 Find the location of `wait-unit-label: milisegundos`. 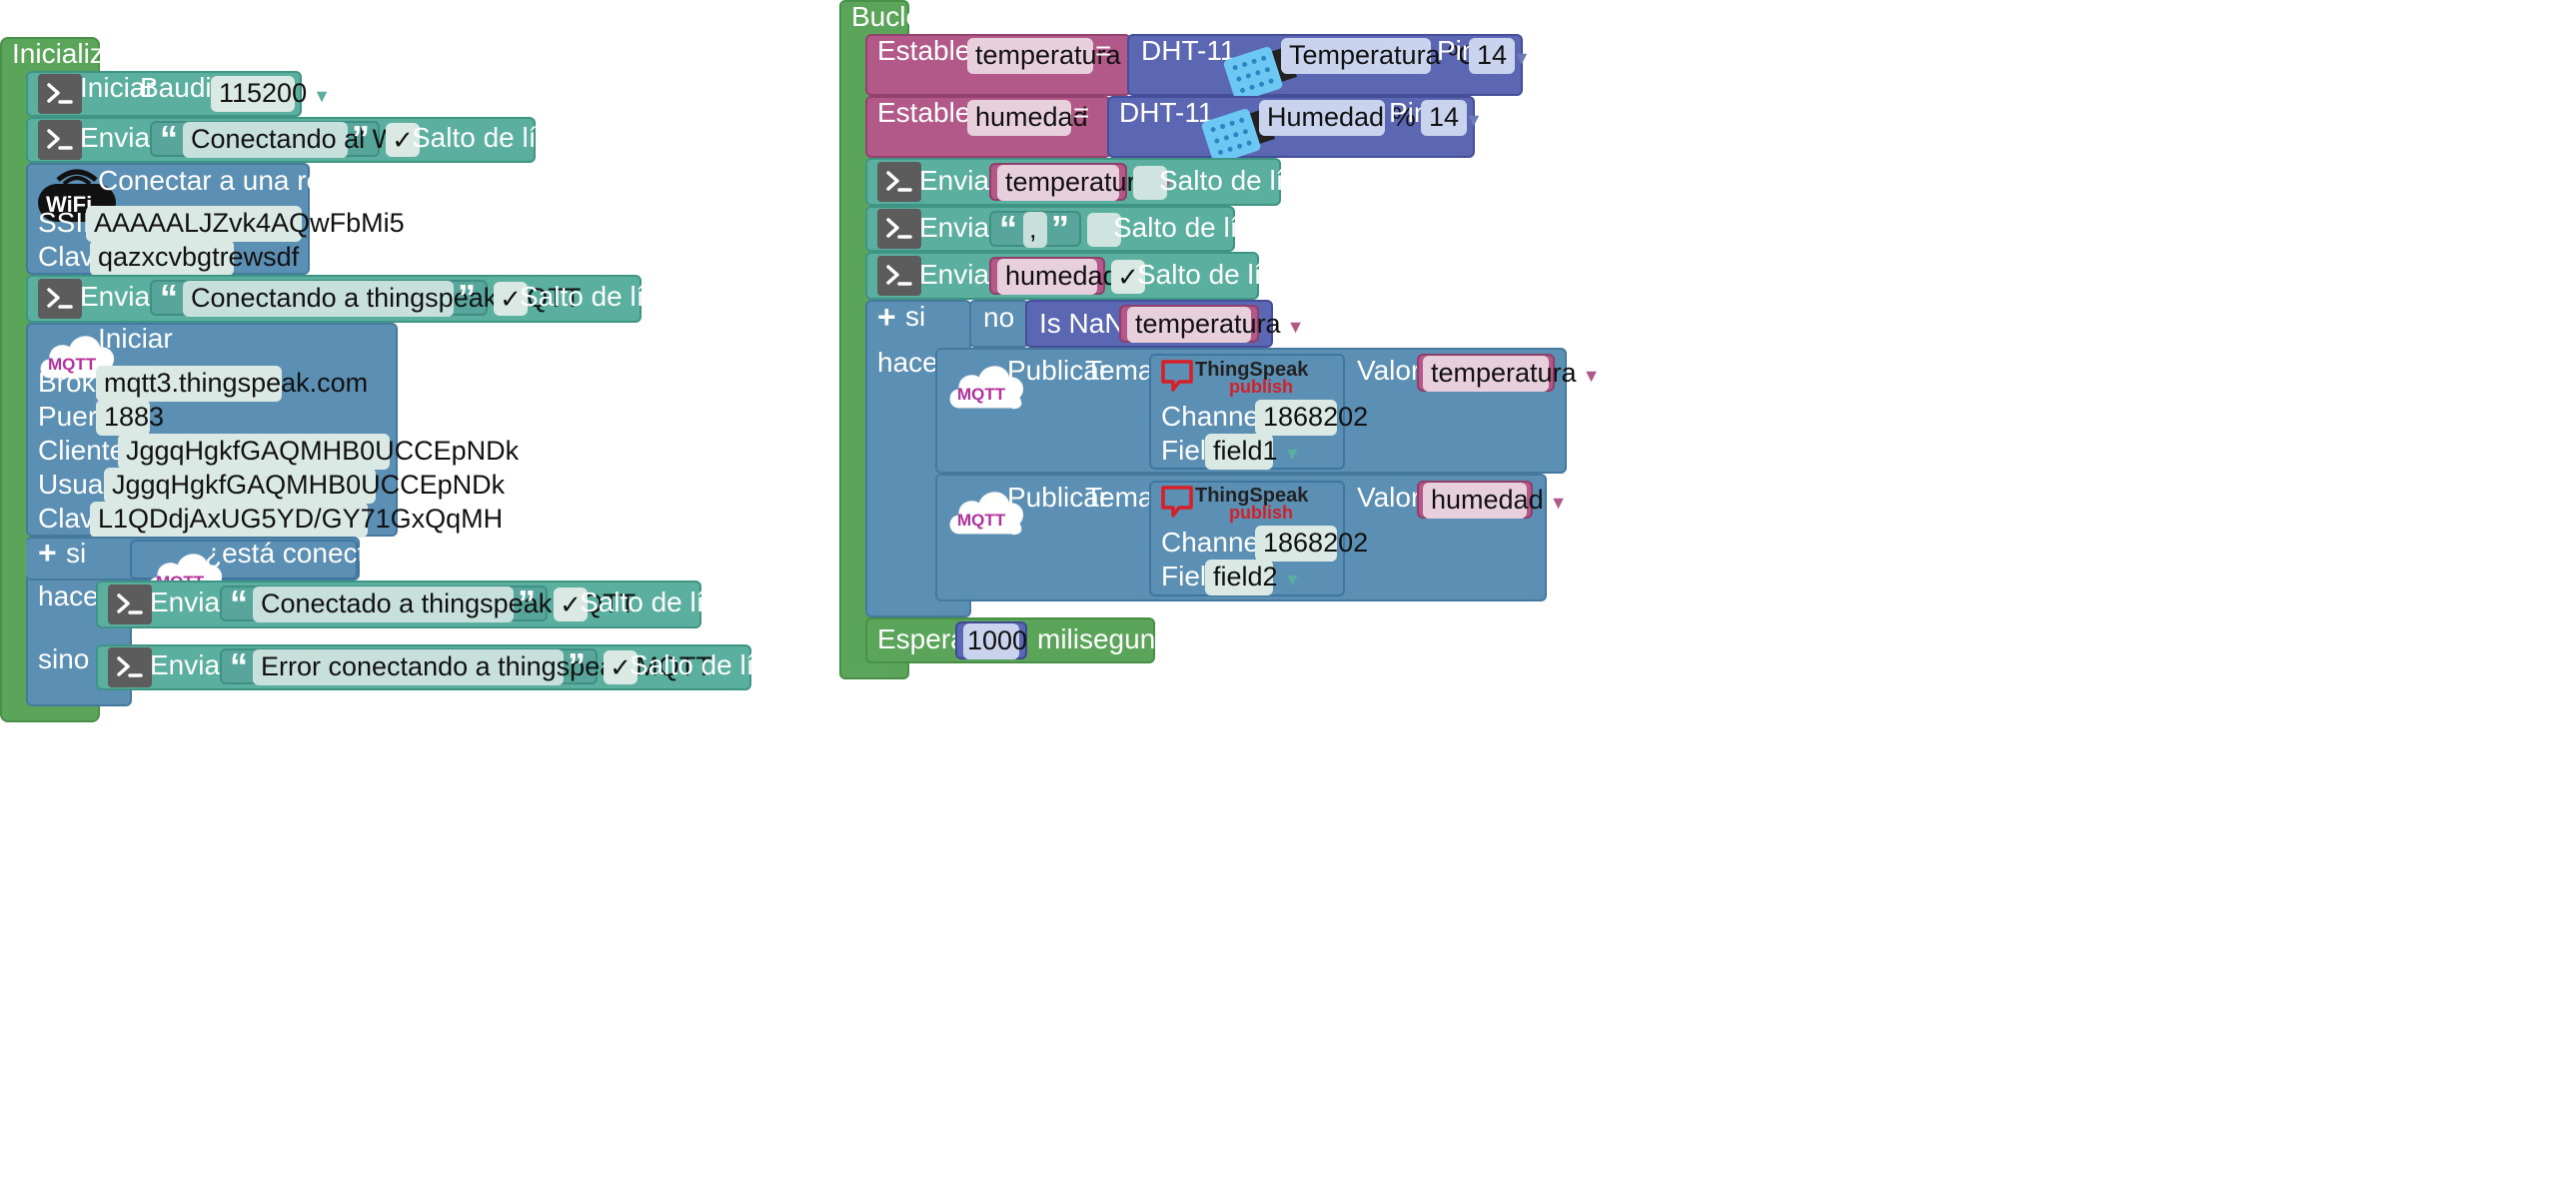

wait-unit-label: milisegundos is located at coordinates (1119, 638).